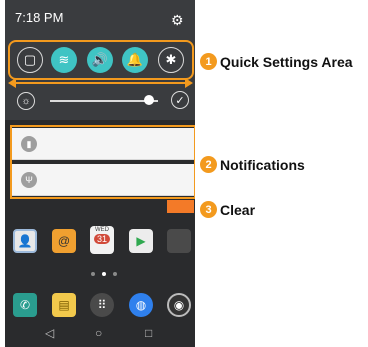  I want to click on arrow-right-icon, so click(189, 83).